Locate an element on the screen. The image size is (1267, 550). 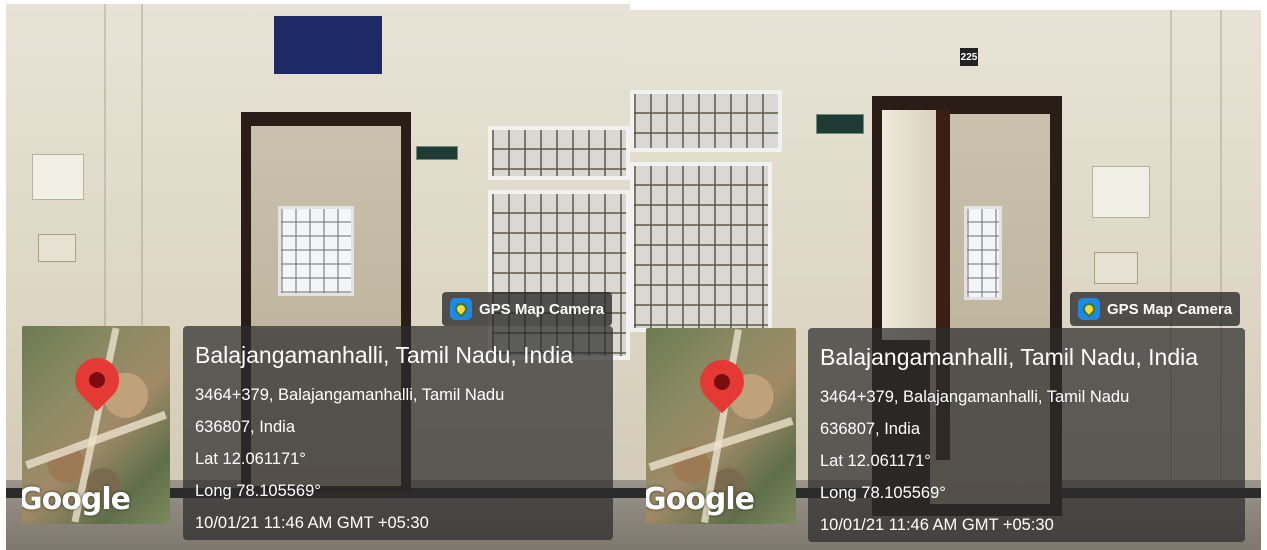
quote-plaque is located at coordinates (328, 45).